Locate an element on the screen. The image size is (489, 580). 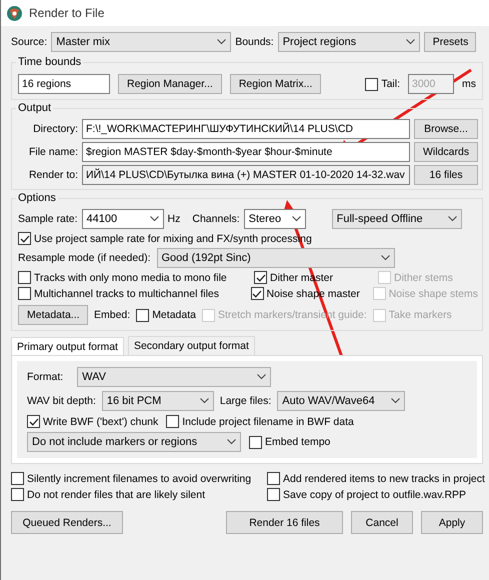
checkbox: Add rendered items to new tracks in project is located at coordinates (376, 478).